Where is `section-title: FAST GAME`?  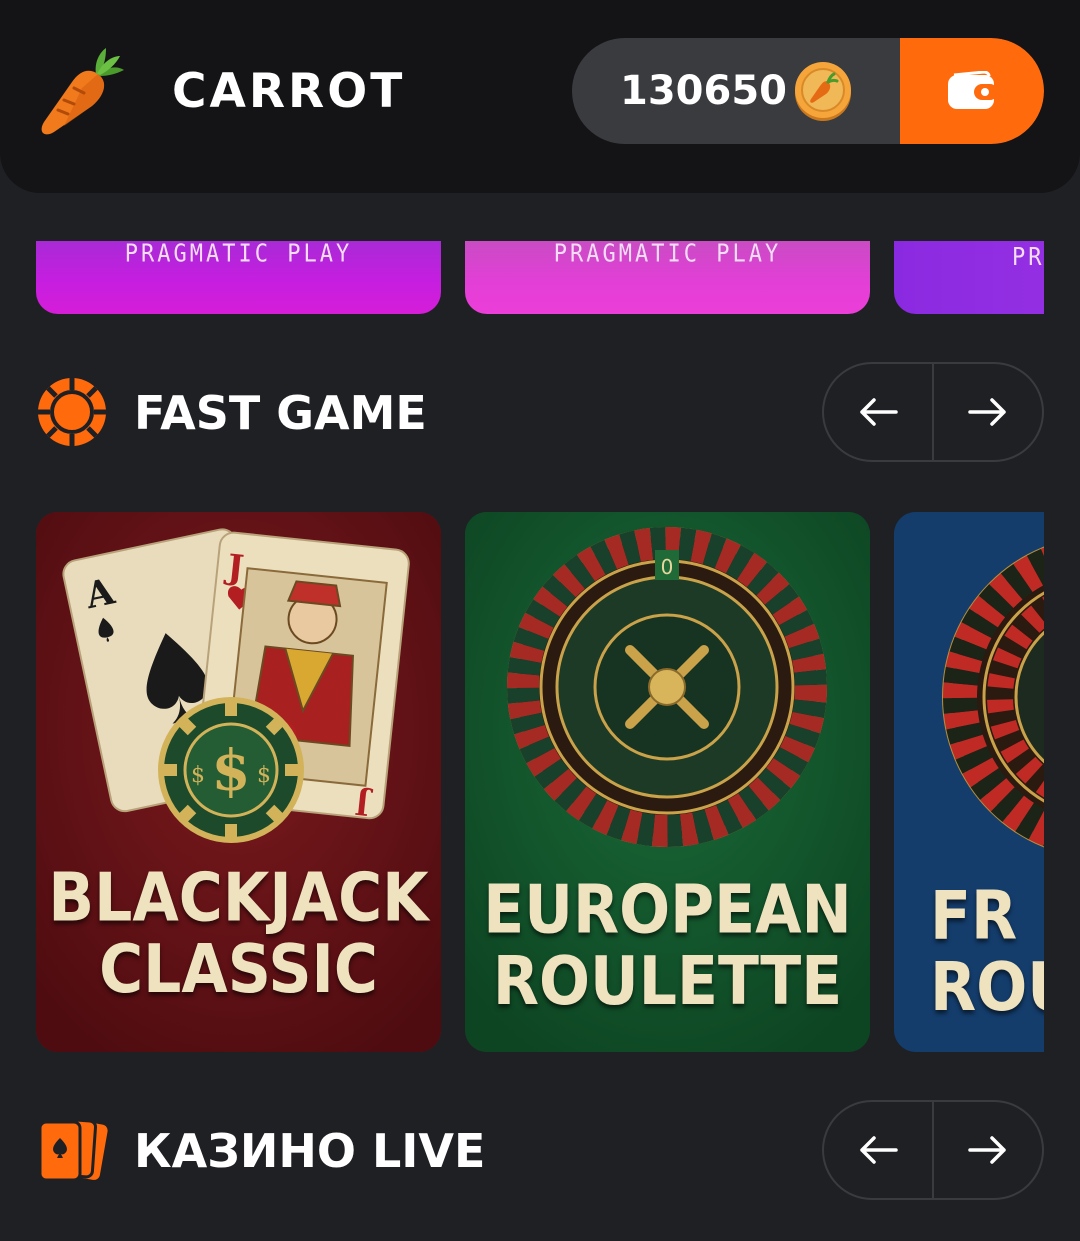
section-title: FAST GAME is located at coordinates (280, 413).